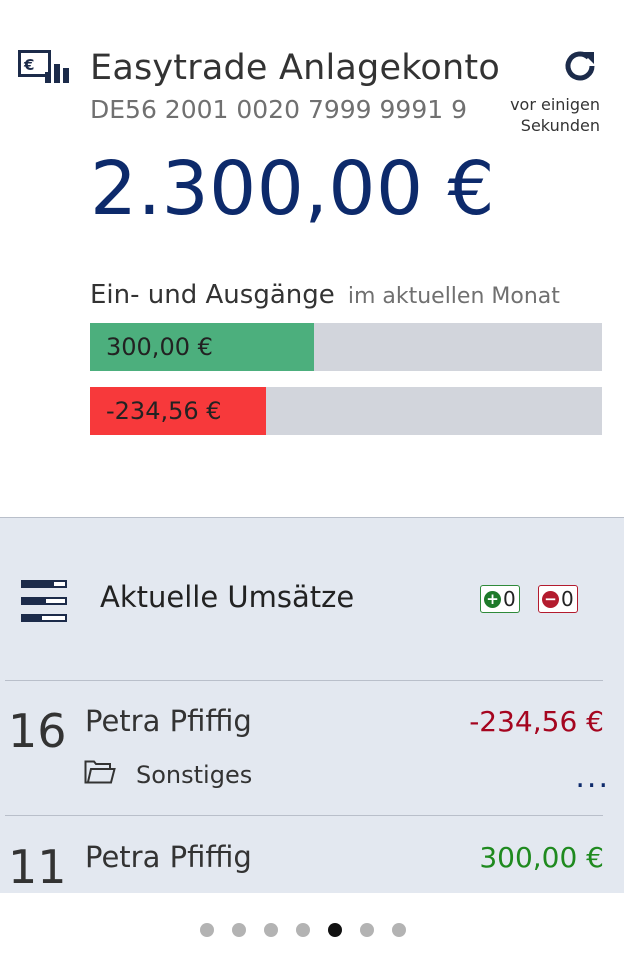  I want to click on expense-amount: -234,56 €, so click(164, 411).